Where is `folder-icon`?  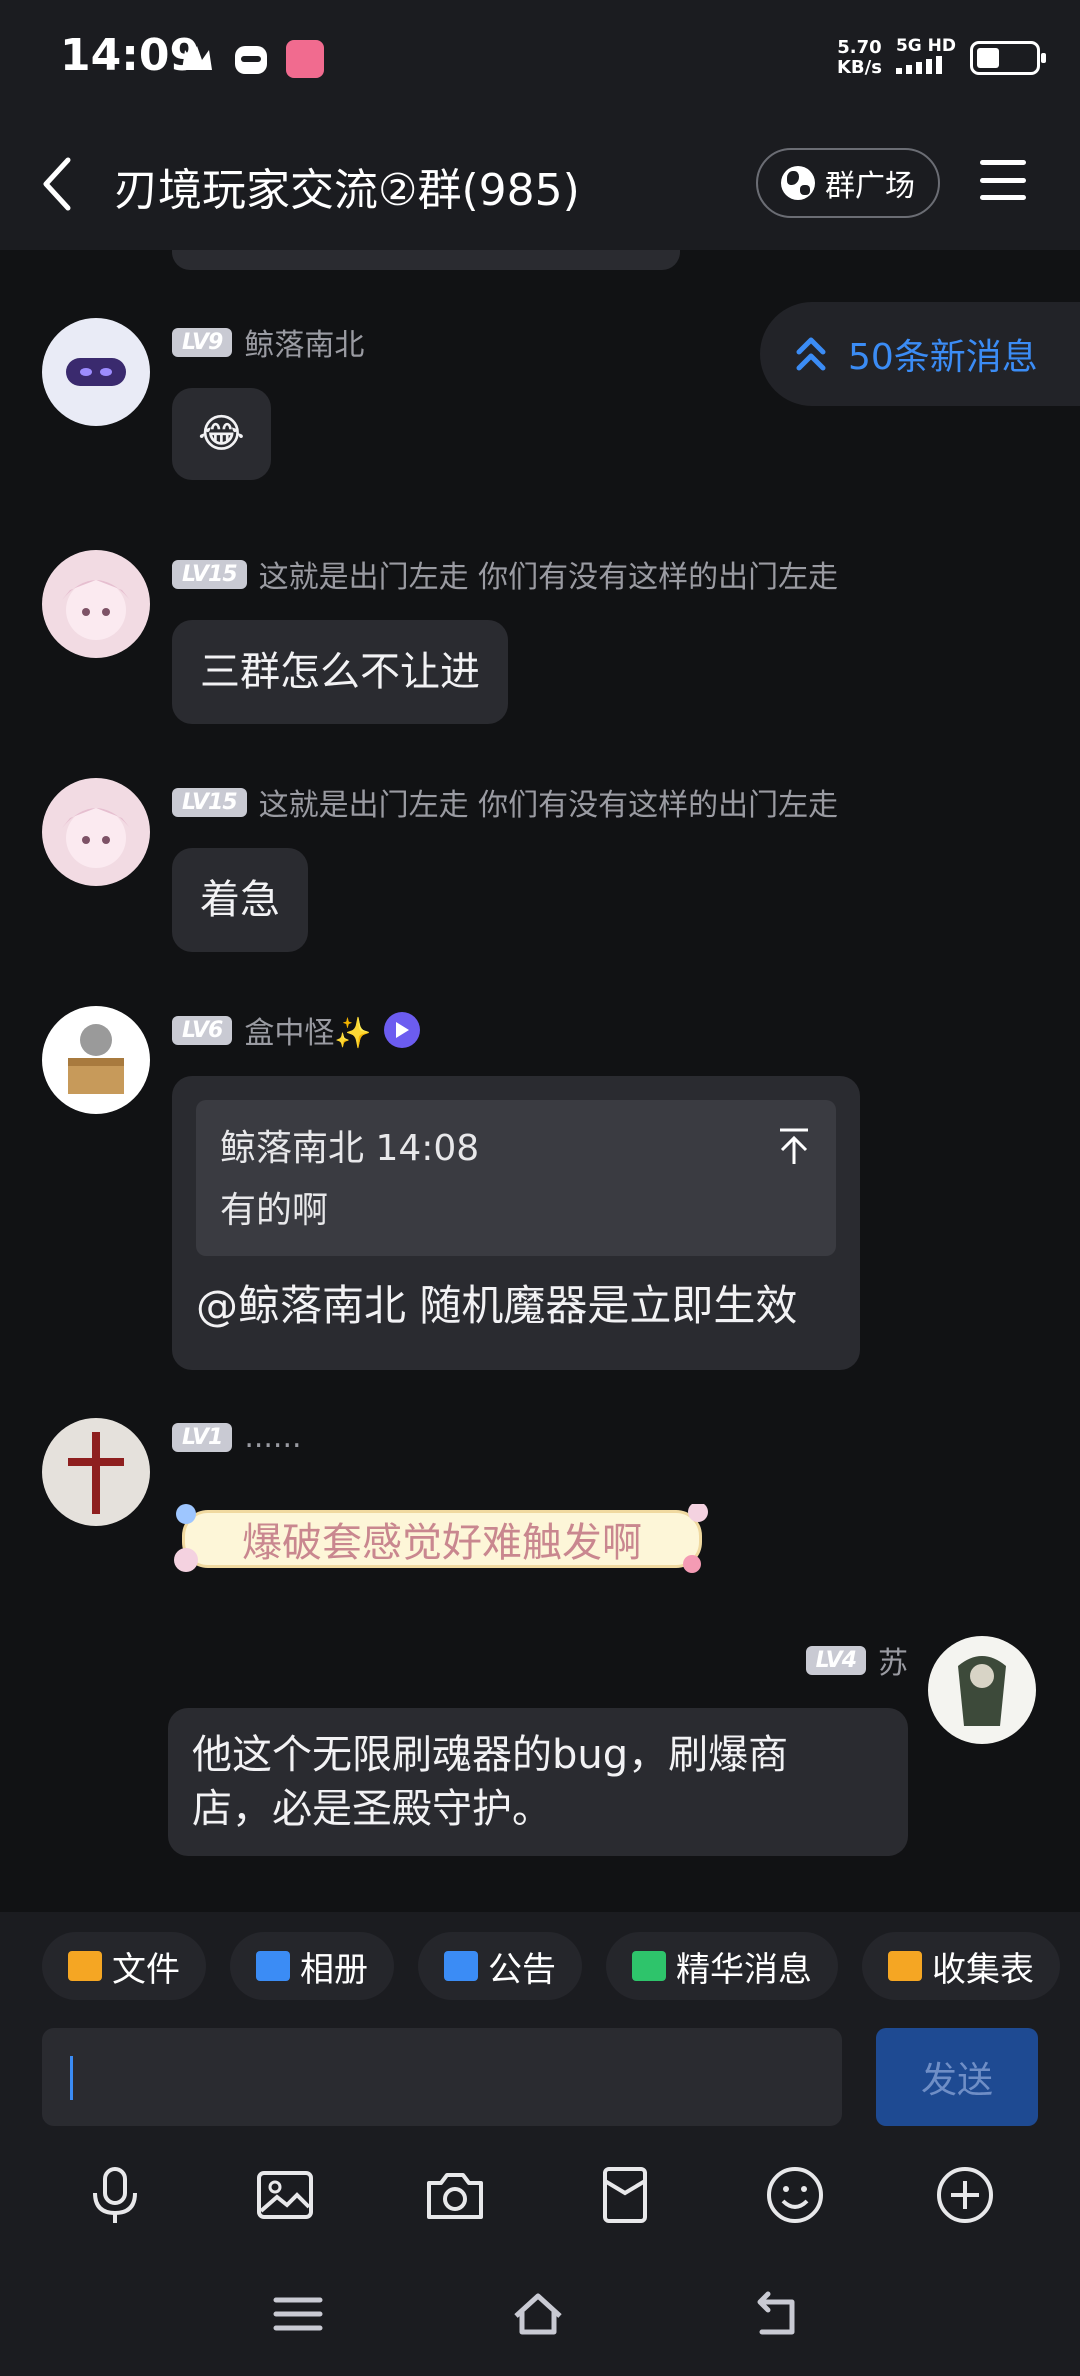 folder-icon is located at coordinates (85, 1966).